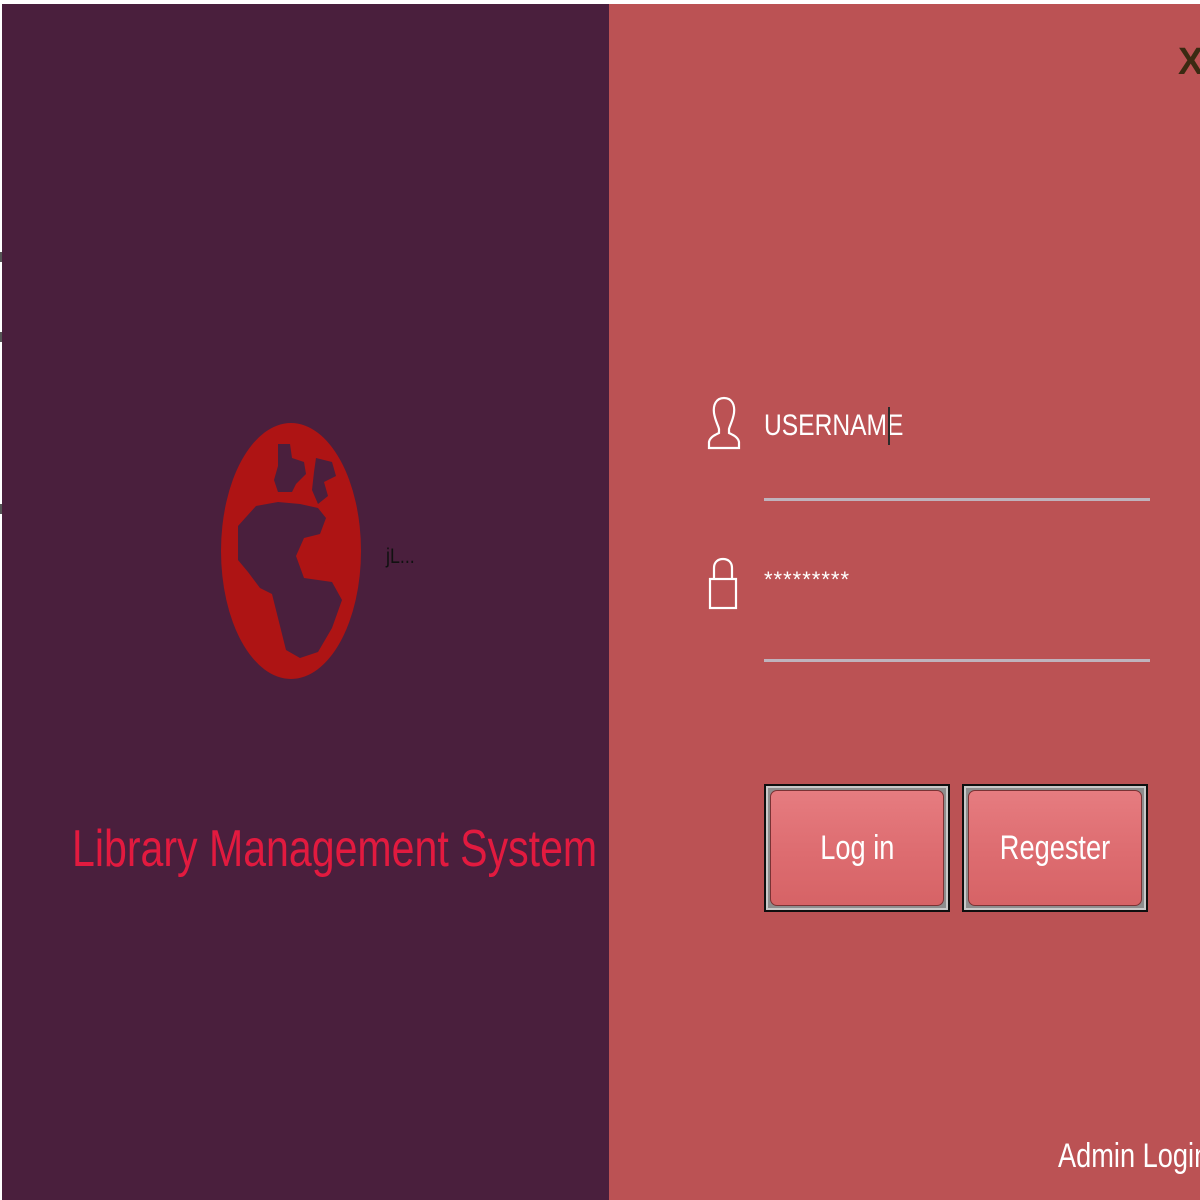  What do you see at coordinates (291, 551) in the screenshot?
I see `globe-icon` at bounding box center [291, 551].